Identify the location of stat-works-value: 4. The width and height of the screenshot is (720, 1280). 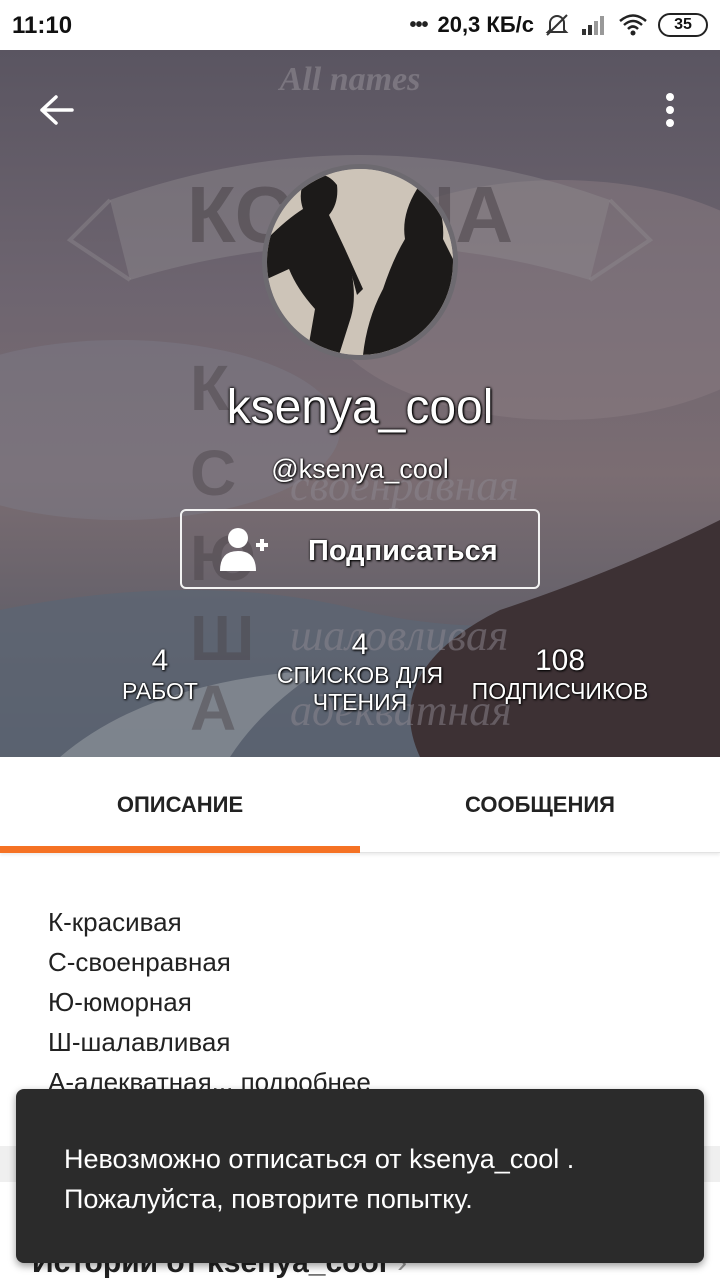
(160, 660).